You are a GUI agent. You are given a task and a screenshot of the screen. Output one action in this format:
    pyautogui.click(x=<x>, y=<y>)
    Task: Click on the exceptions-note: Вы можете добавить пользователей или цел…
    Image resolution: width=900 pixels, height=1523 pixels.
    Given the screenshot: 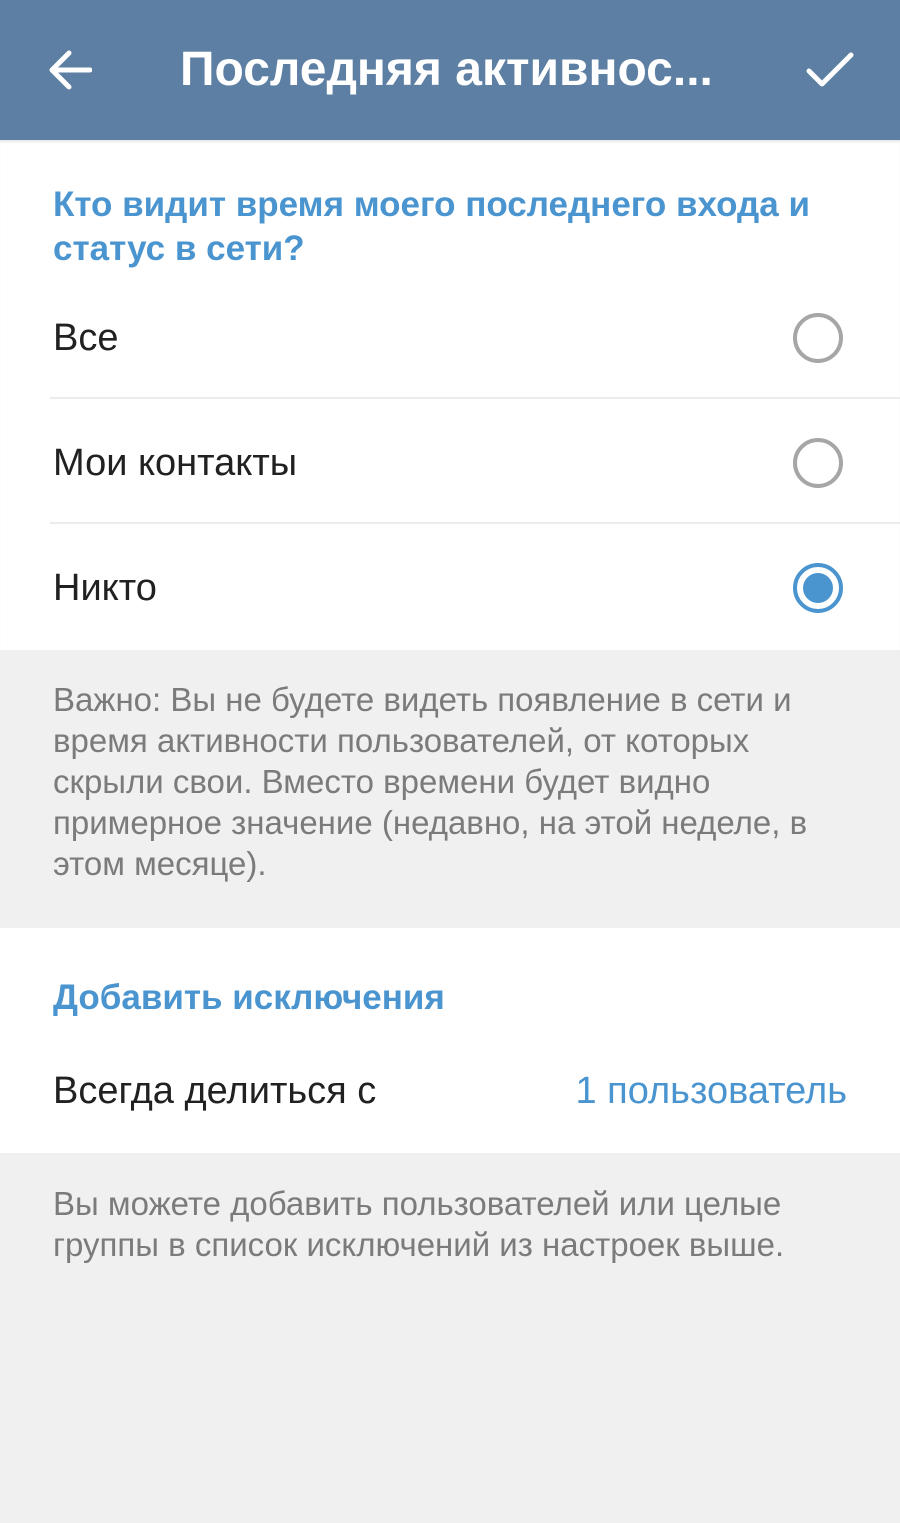 What is the action you would take?
    pyautogui.click(x=419, y=1224)
    